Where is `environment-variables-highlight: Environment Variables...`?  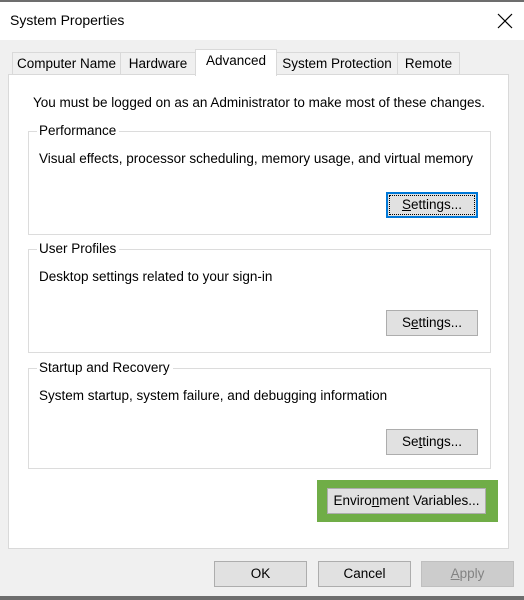 environment-variables-highlight: Environment Variables... is located at coordinates (407, 501).